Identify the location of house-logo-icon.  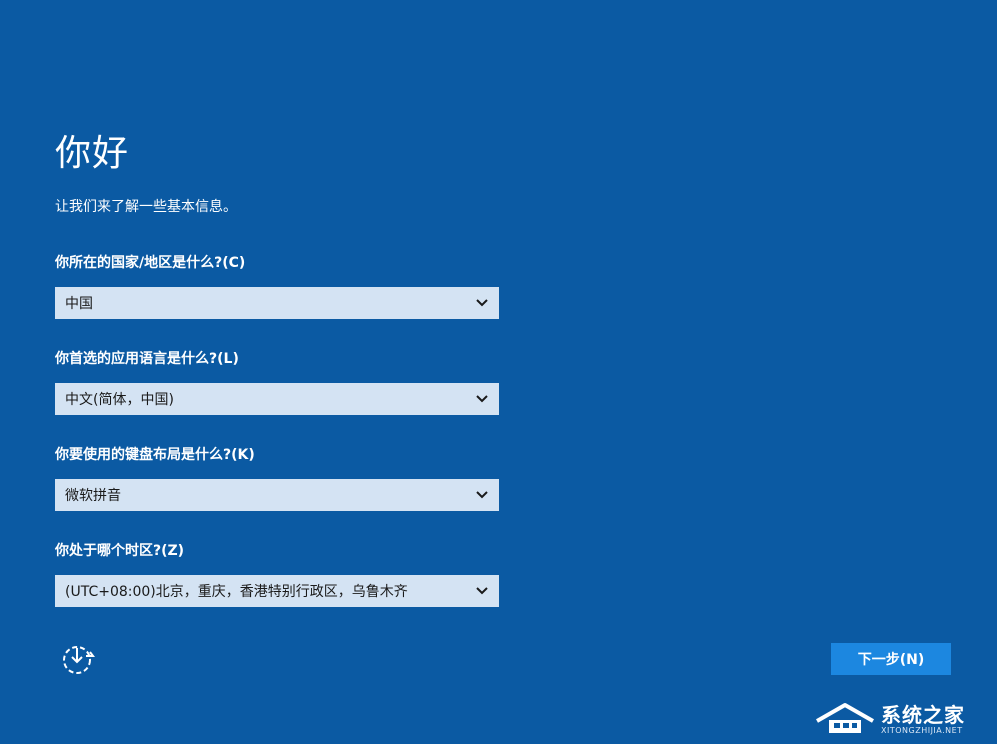
(846, 720).